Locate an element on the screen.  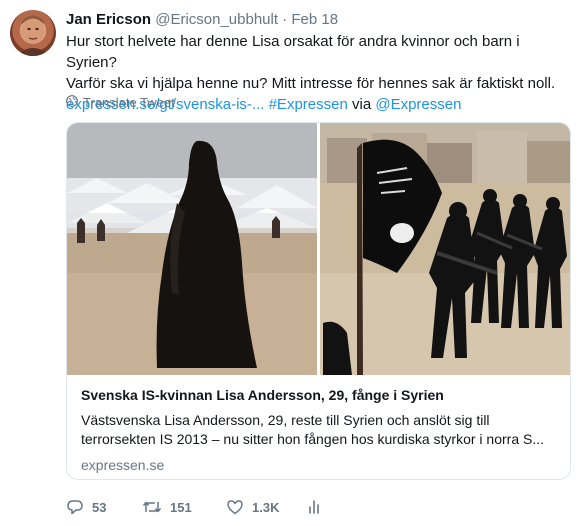
tweet-header: Jan Ericson @Ericson_ubbhult · Feb 18 is located at coordinates (202, 20).